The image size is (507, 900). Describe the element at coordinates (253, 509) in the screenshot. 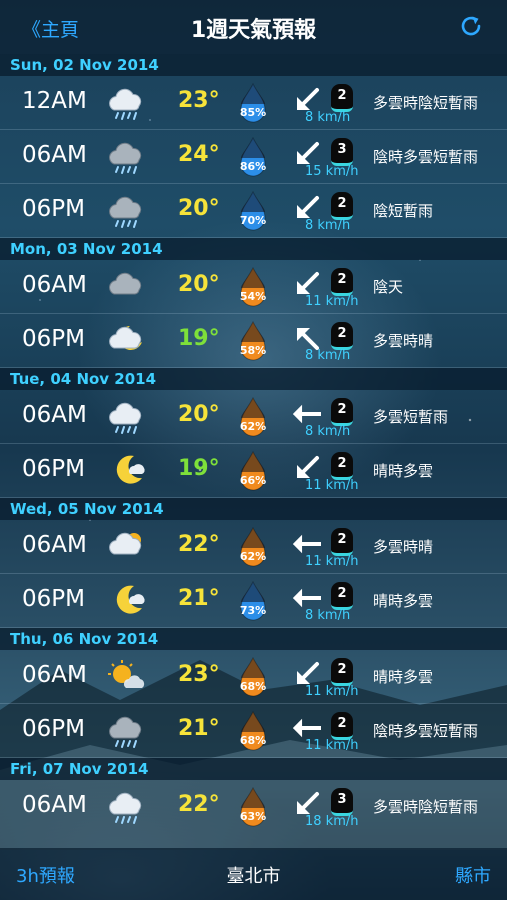

I see `day-header: Wed, 05 Nov 2014` at that location.